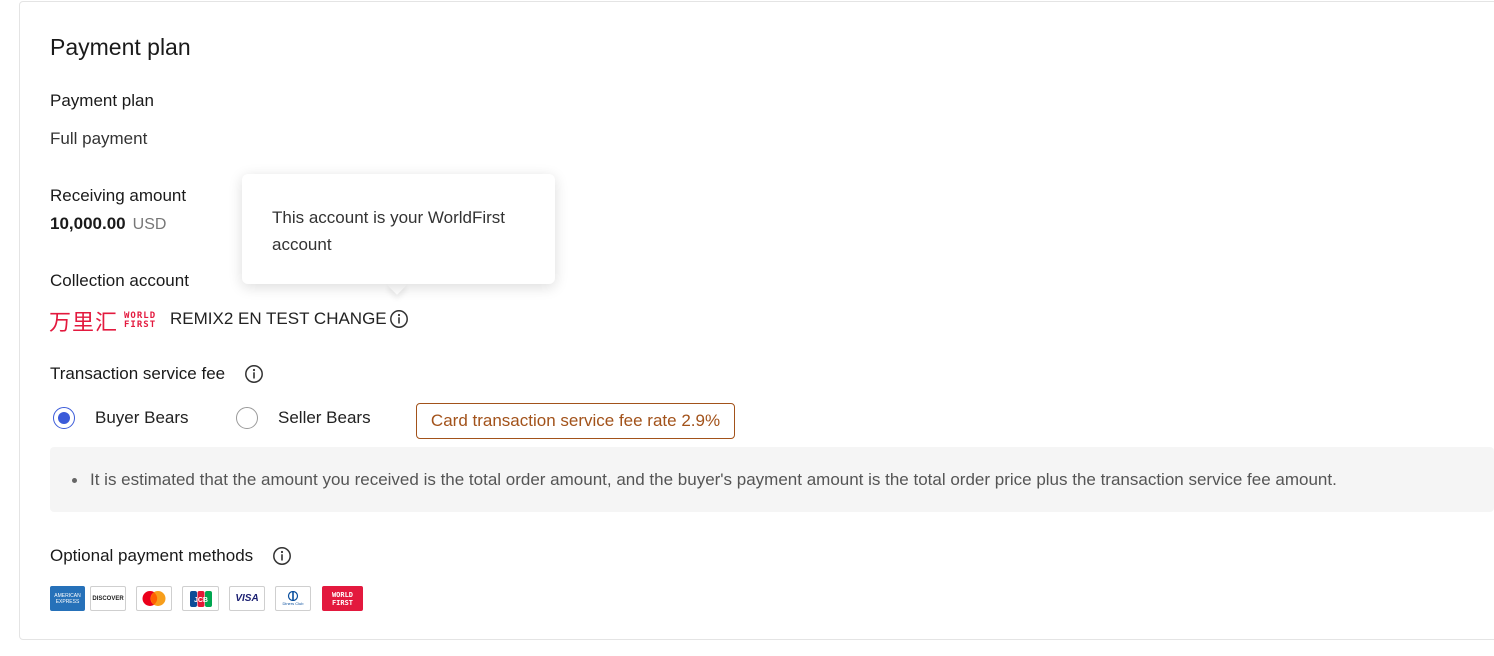 The width and height of the screenshot is (1494, 656). What do you see at coordinates (293, 603) in the screenshot?
I see `diners-club-label: Diners Club` at bounding box center [293, 603].